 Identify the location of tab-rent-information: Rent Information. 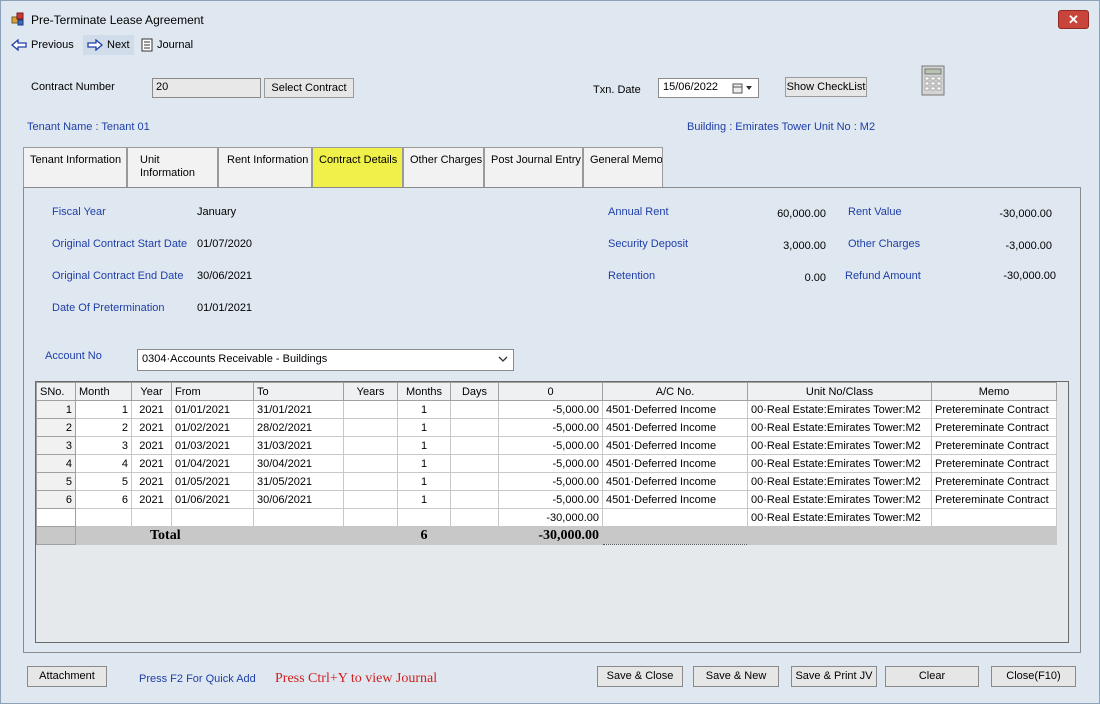
(265, 167).